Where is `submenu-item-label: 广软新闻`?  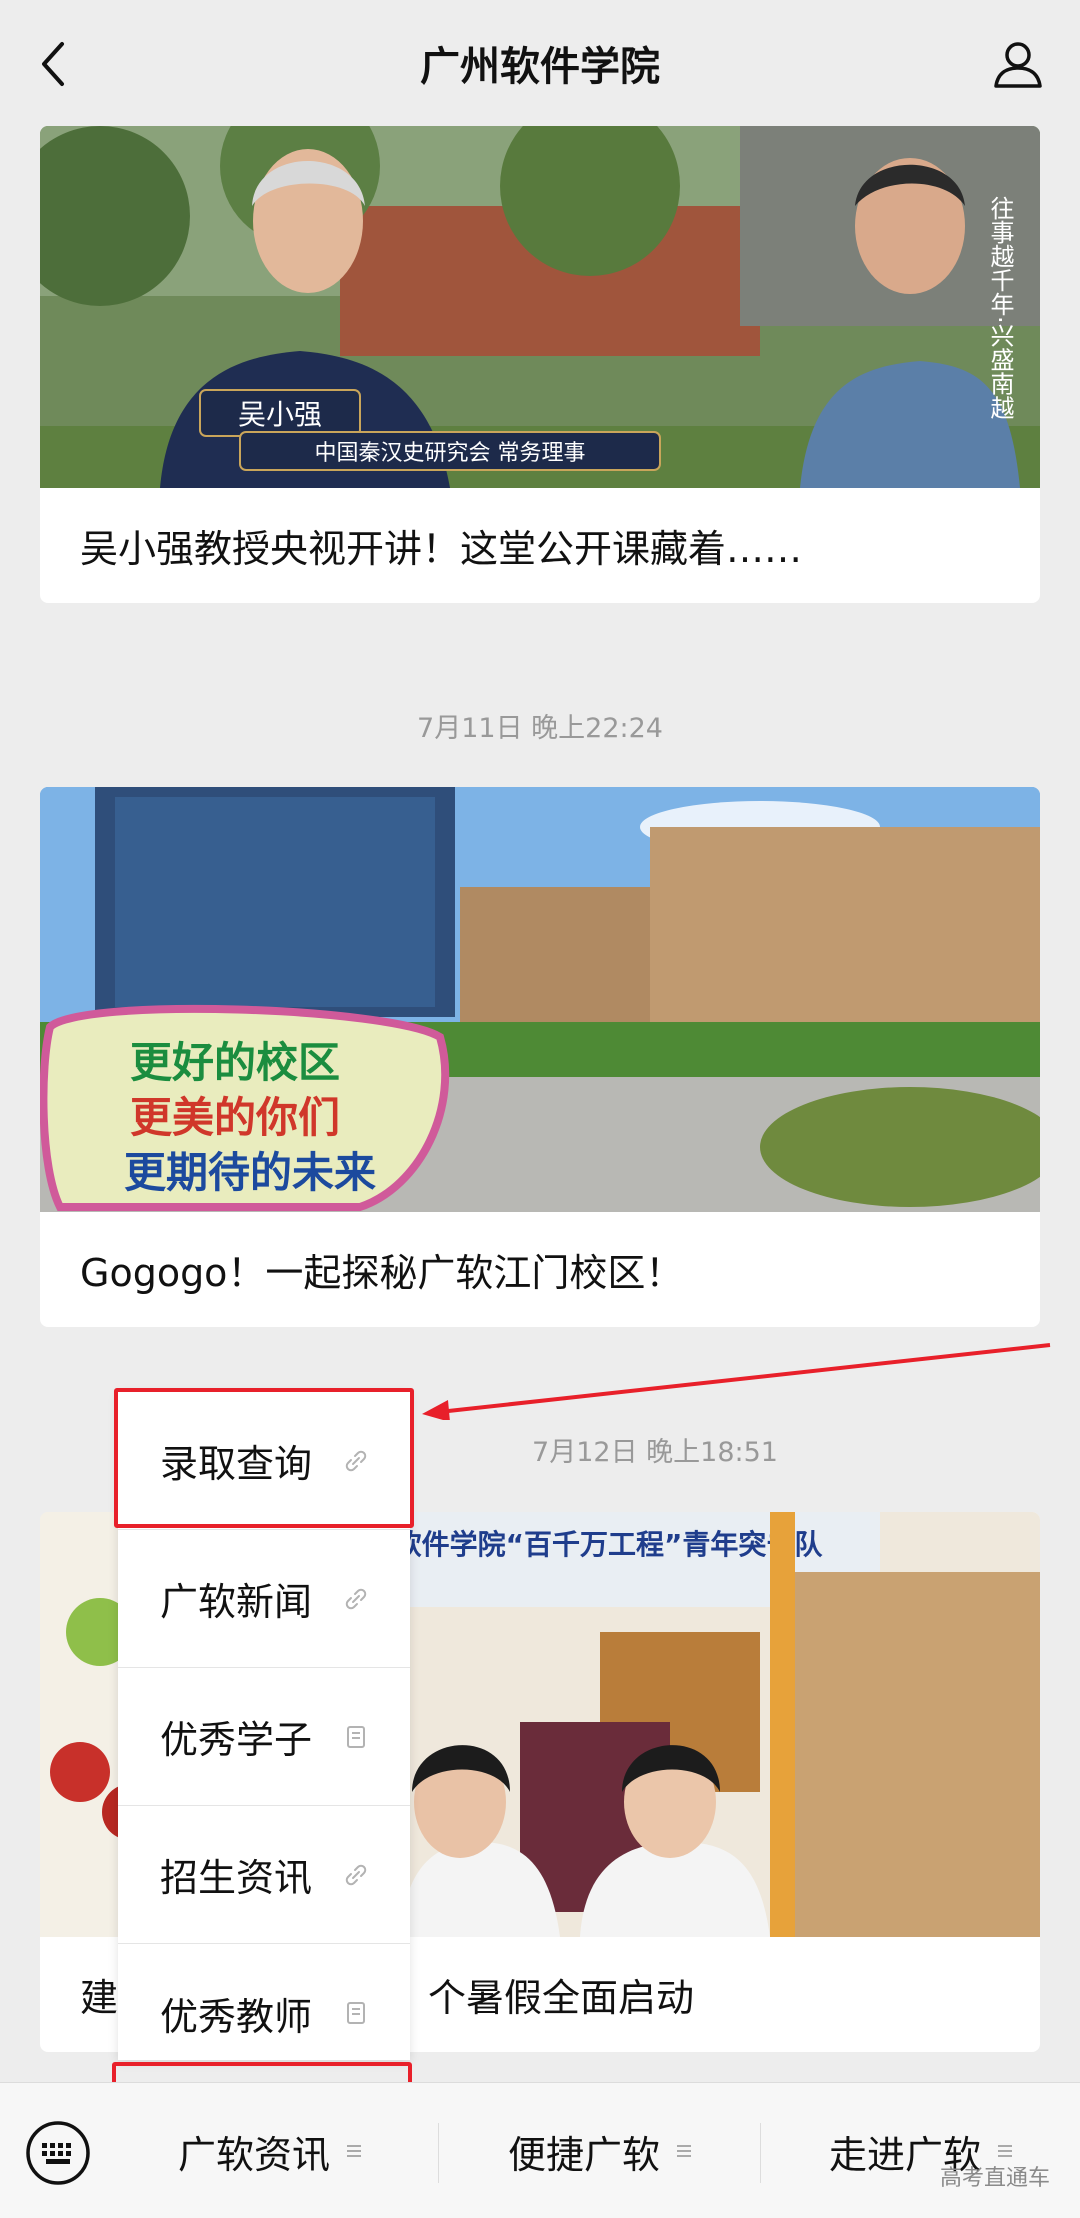 submenu-item-label: 广软新闻 is located at coordinates (236, 1602).